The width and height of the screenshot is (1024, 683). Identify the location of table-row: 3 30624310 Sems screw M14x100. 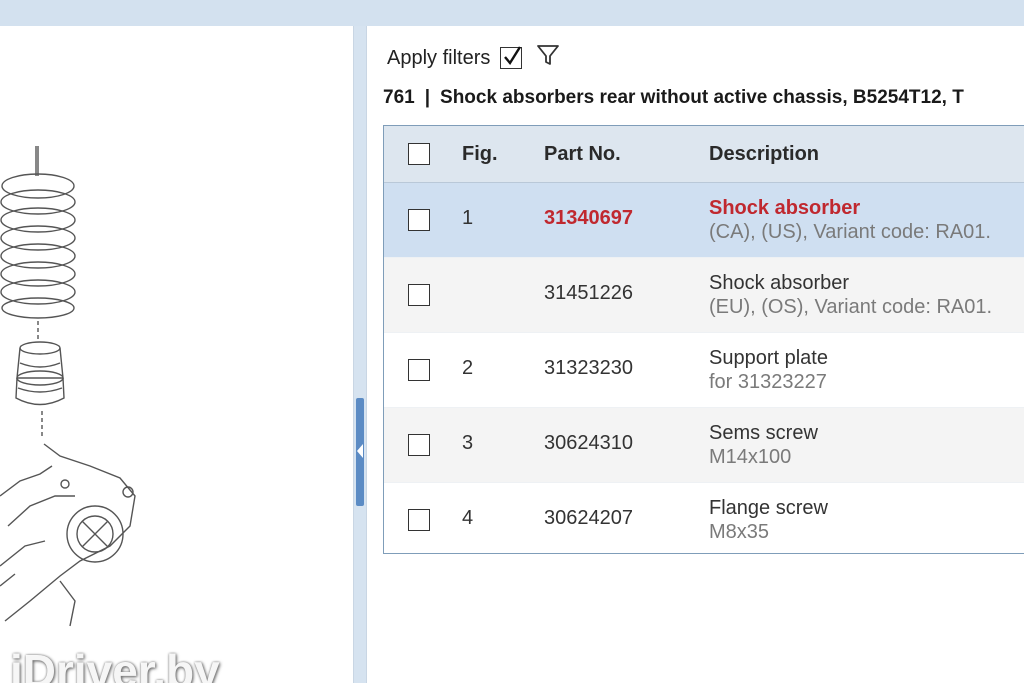
(704, 445).